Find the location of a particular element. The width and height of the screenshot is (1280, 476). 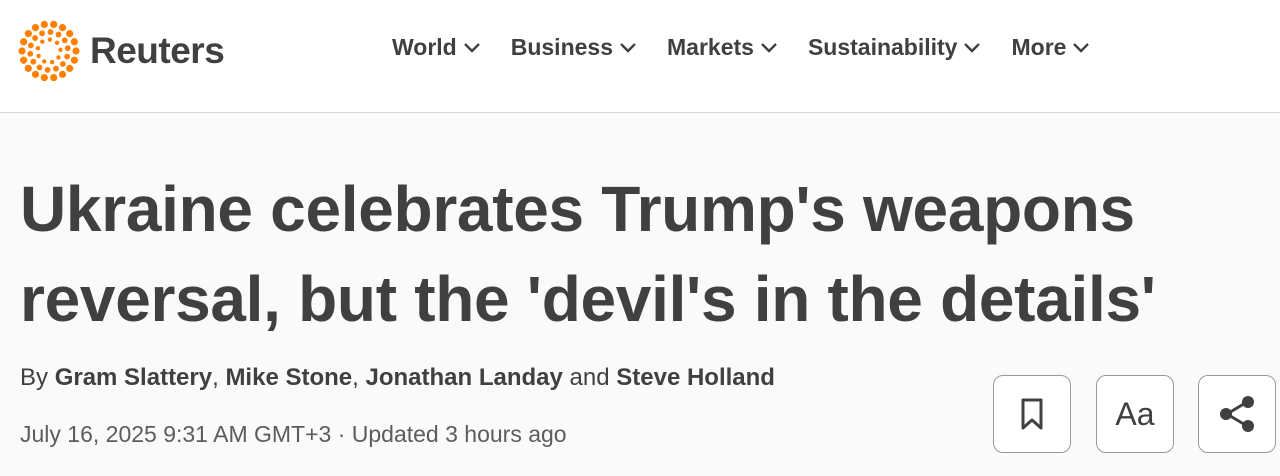

author-link: Steve Holland is located at coordinates (695, 377).